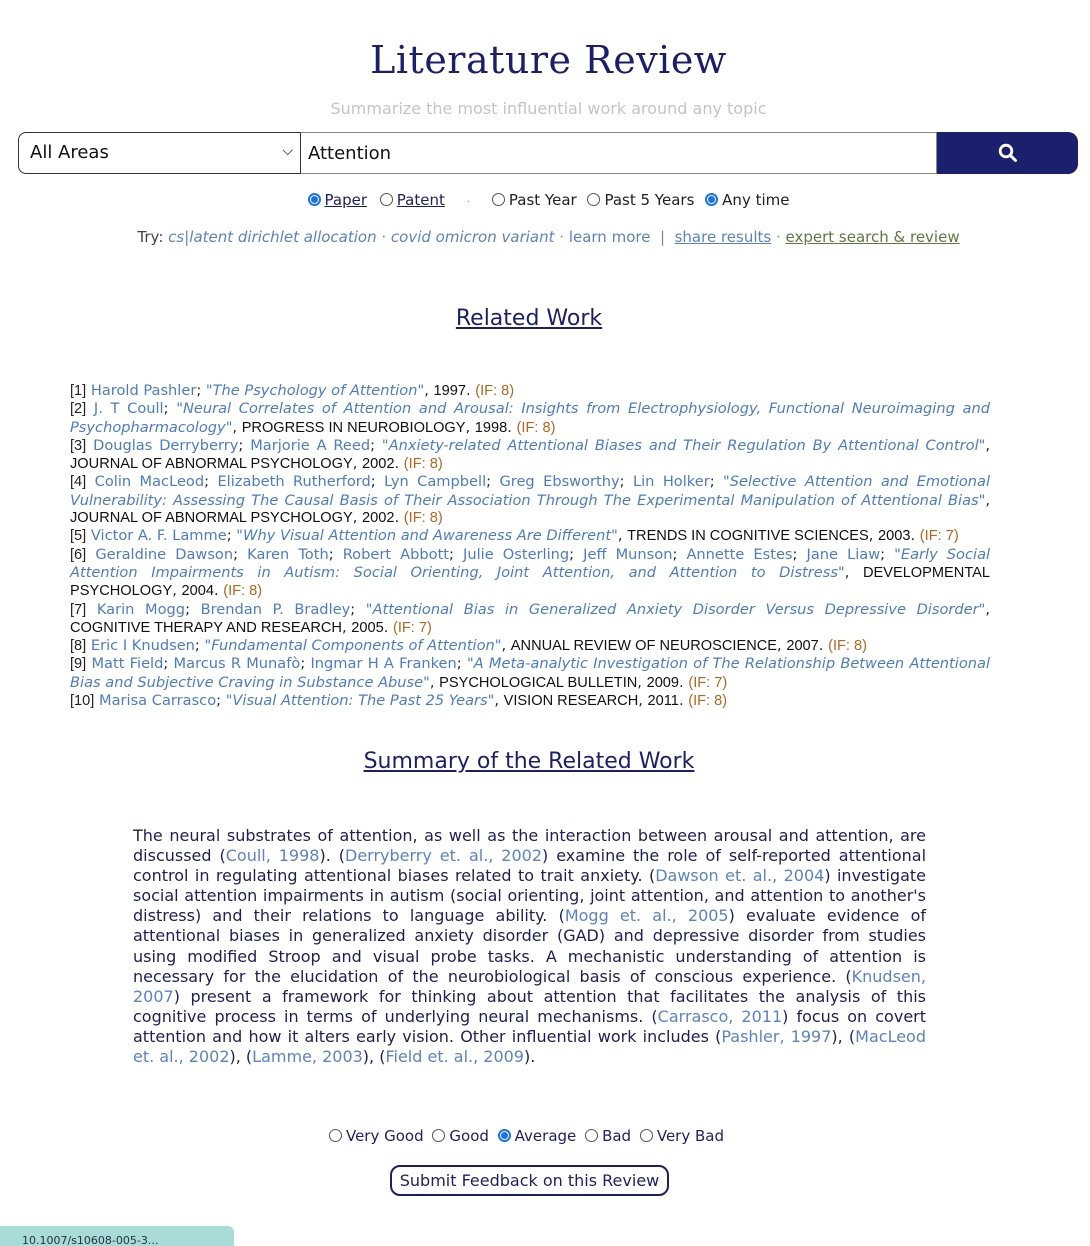 The height and width of the screenshot is (1246, 1090). Describe the element at coordinates (571, 701) in the screenshot. I see `reference-journal: VISION RESEARCH` at that location.